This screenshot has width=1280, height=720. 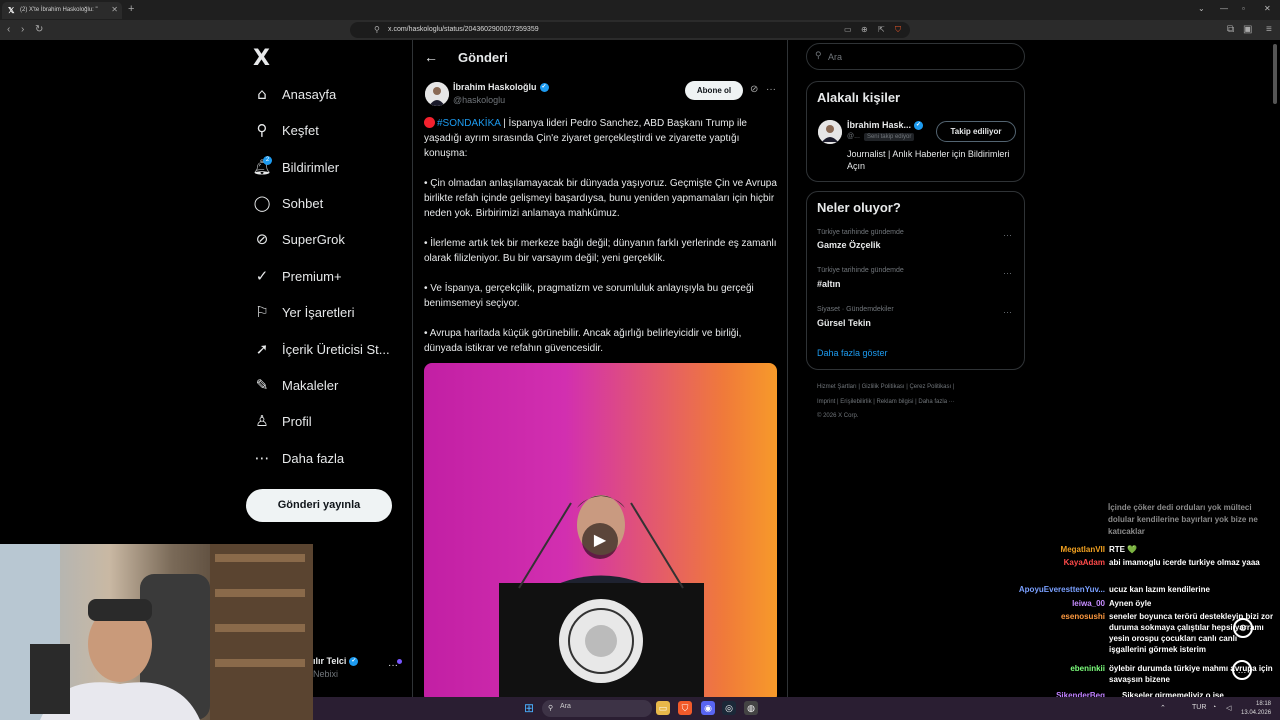 What do you see at coordinates (859, 97) in the screenshot?
I see `related-title: Alakalı kişiler` at bounding box center [859, 97].